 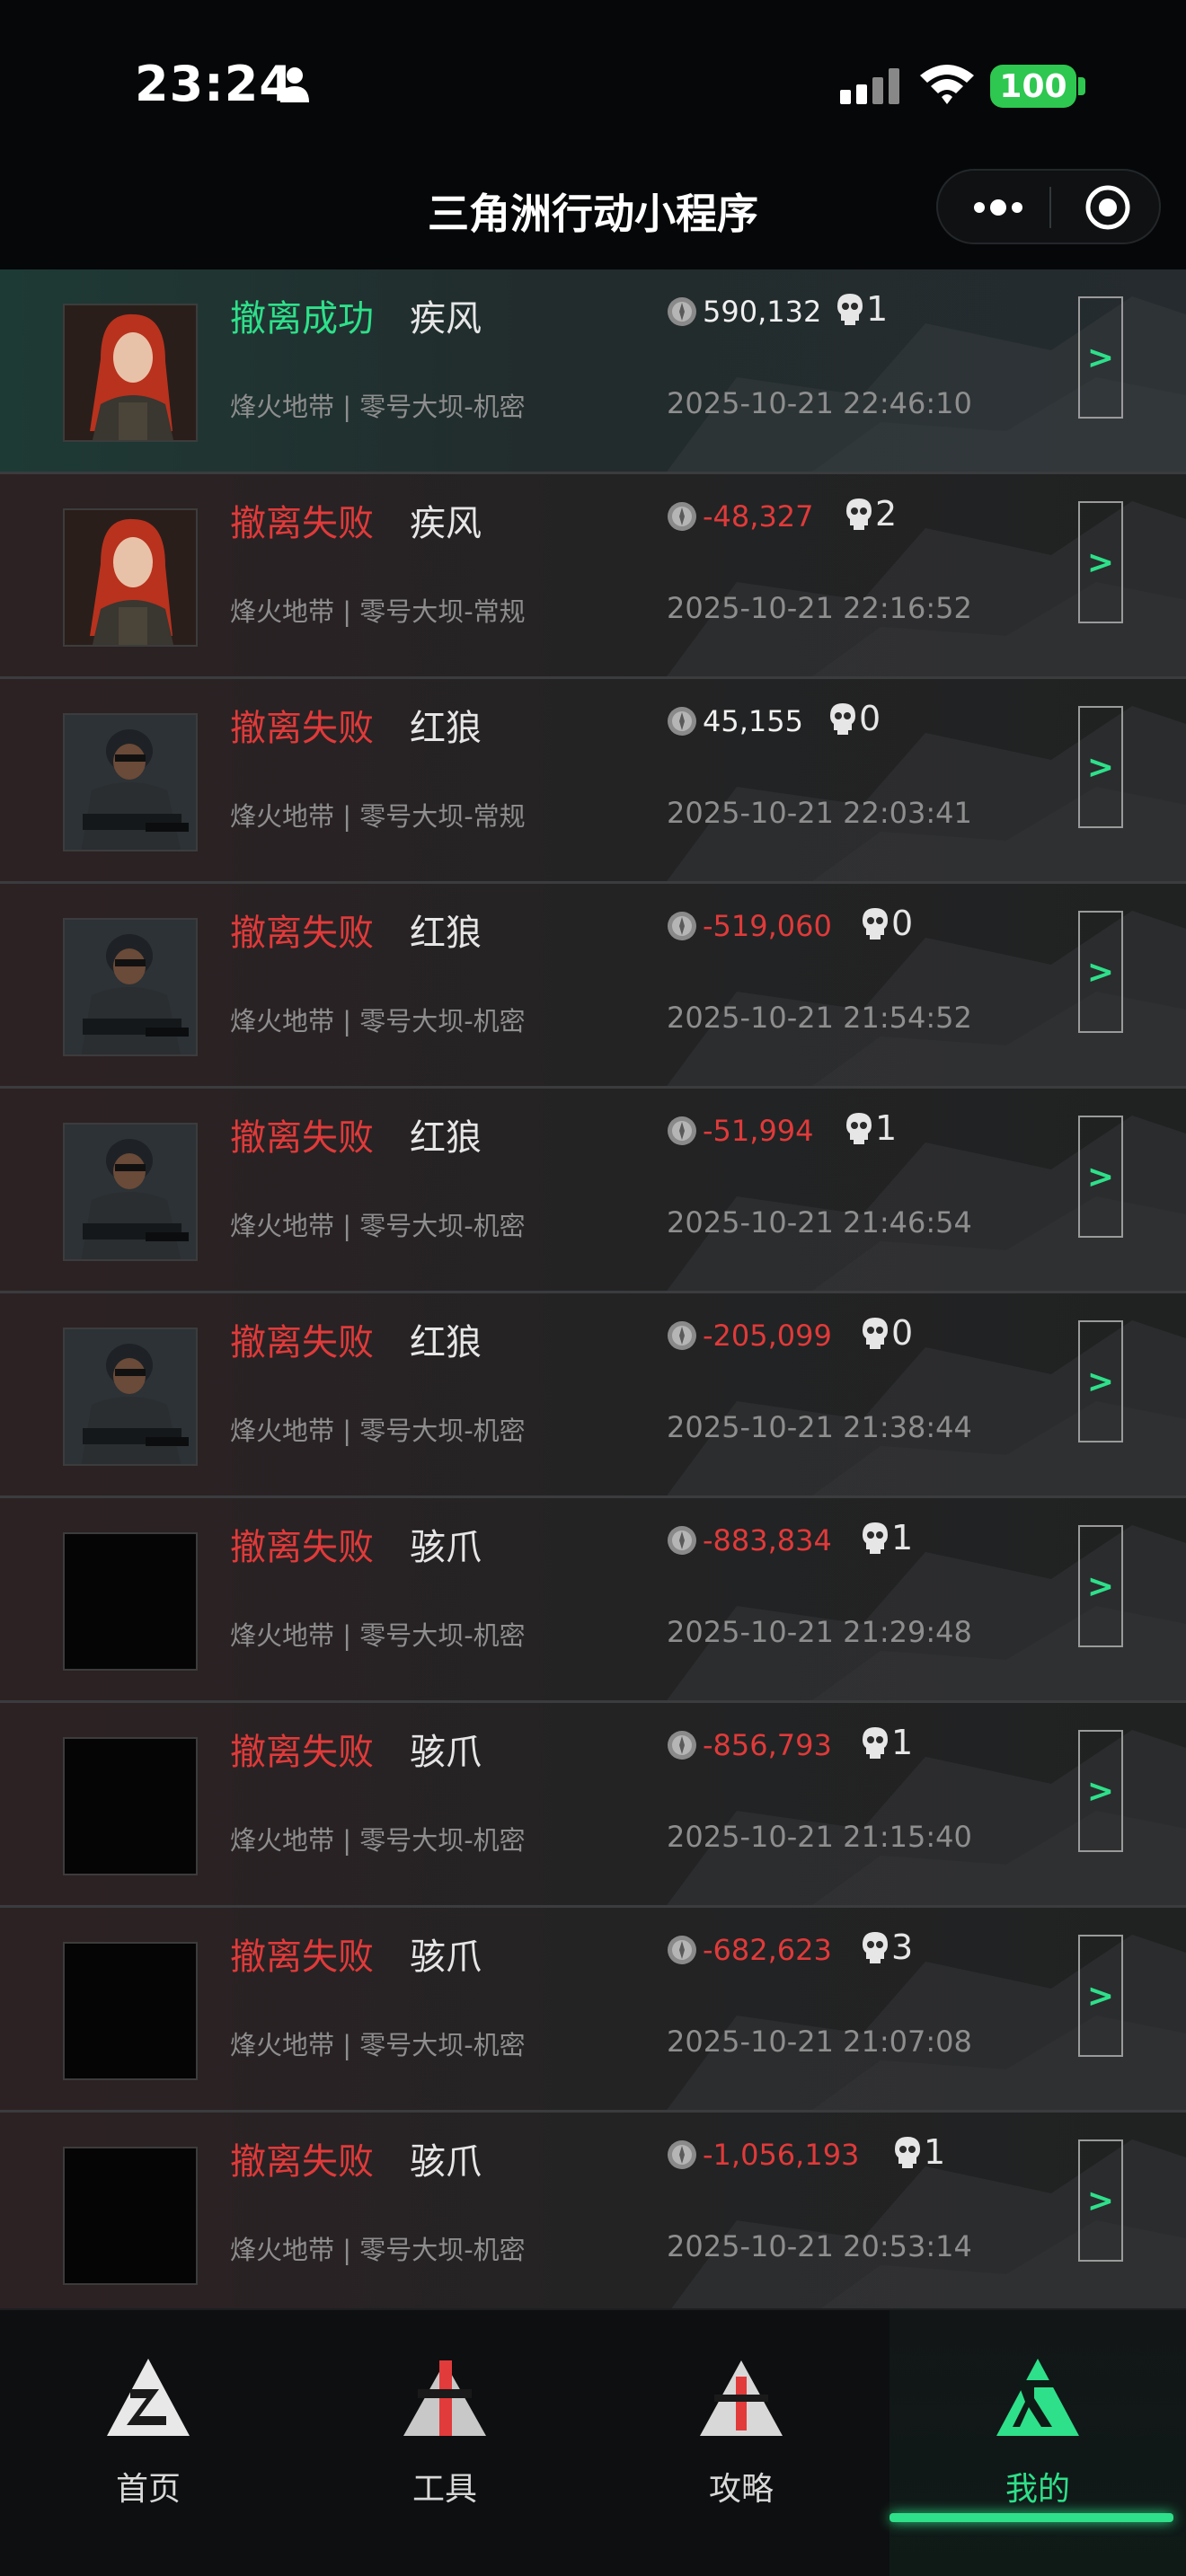 I want to click on value-change: -51,994, so click(x=758, y=1131).